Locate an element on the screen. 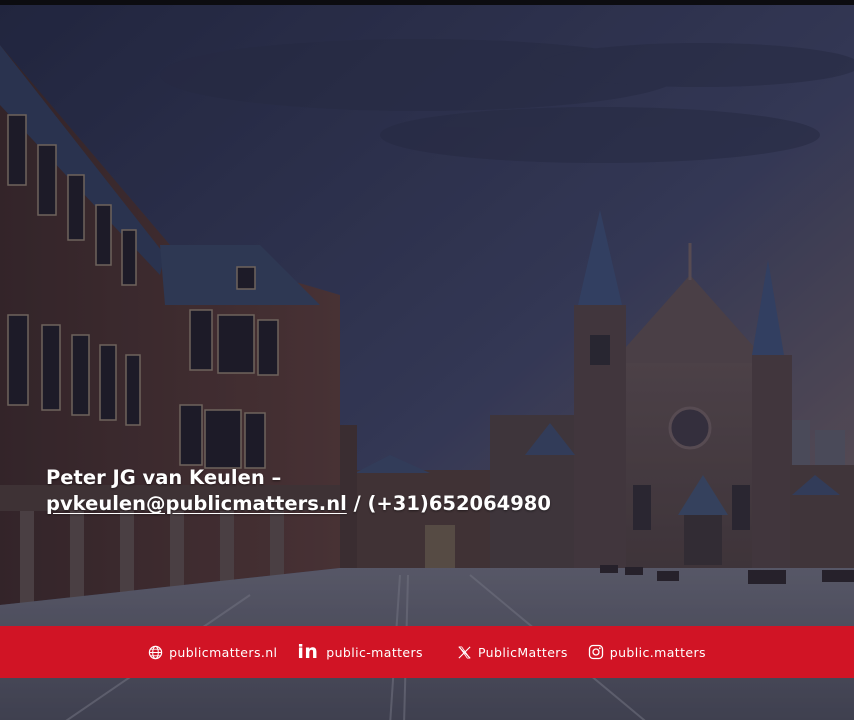 This screenshot has width=854, height=720. phone-number: (+31)652064980 is located at coordinates (459, 503).